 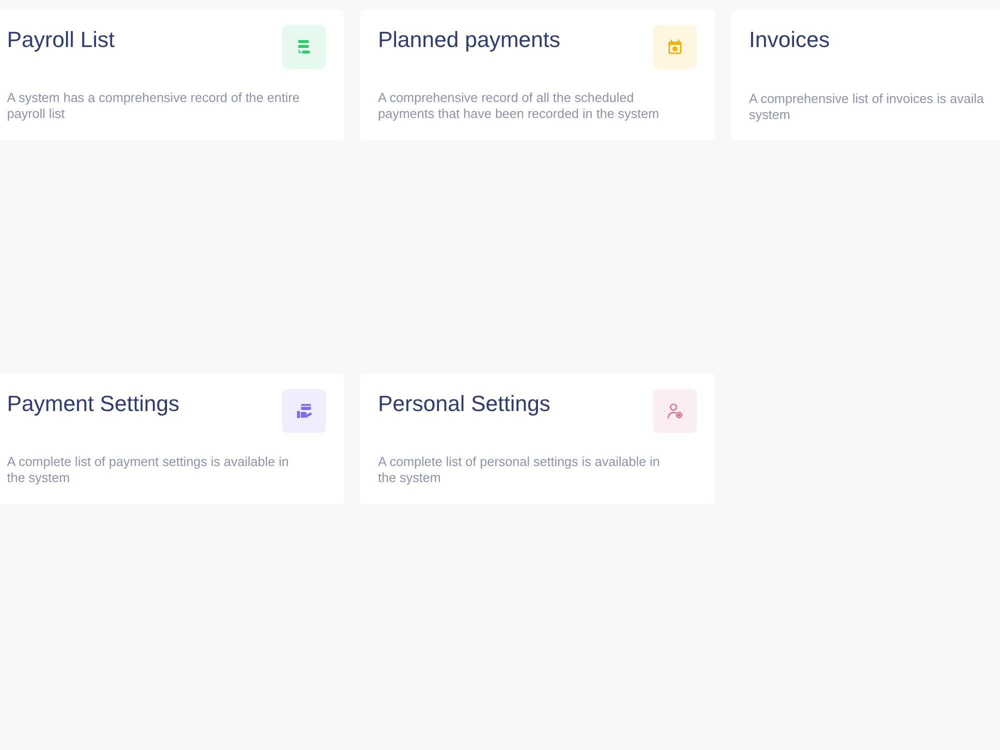 I want to click on card-description: A comprehensive record of all the scheduled payments that have been recorded in the system, so click(x=519, y=106).